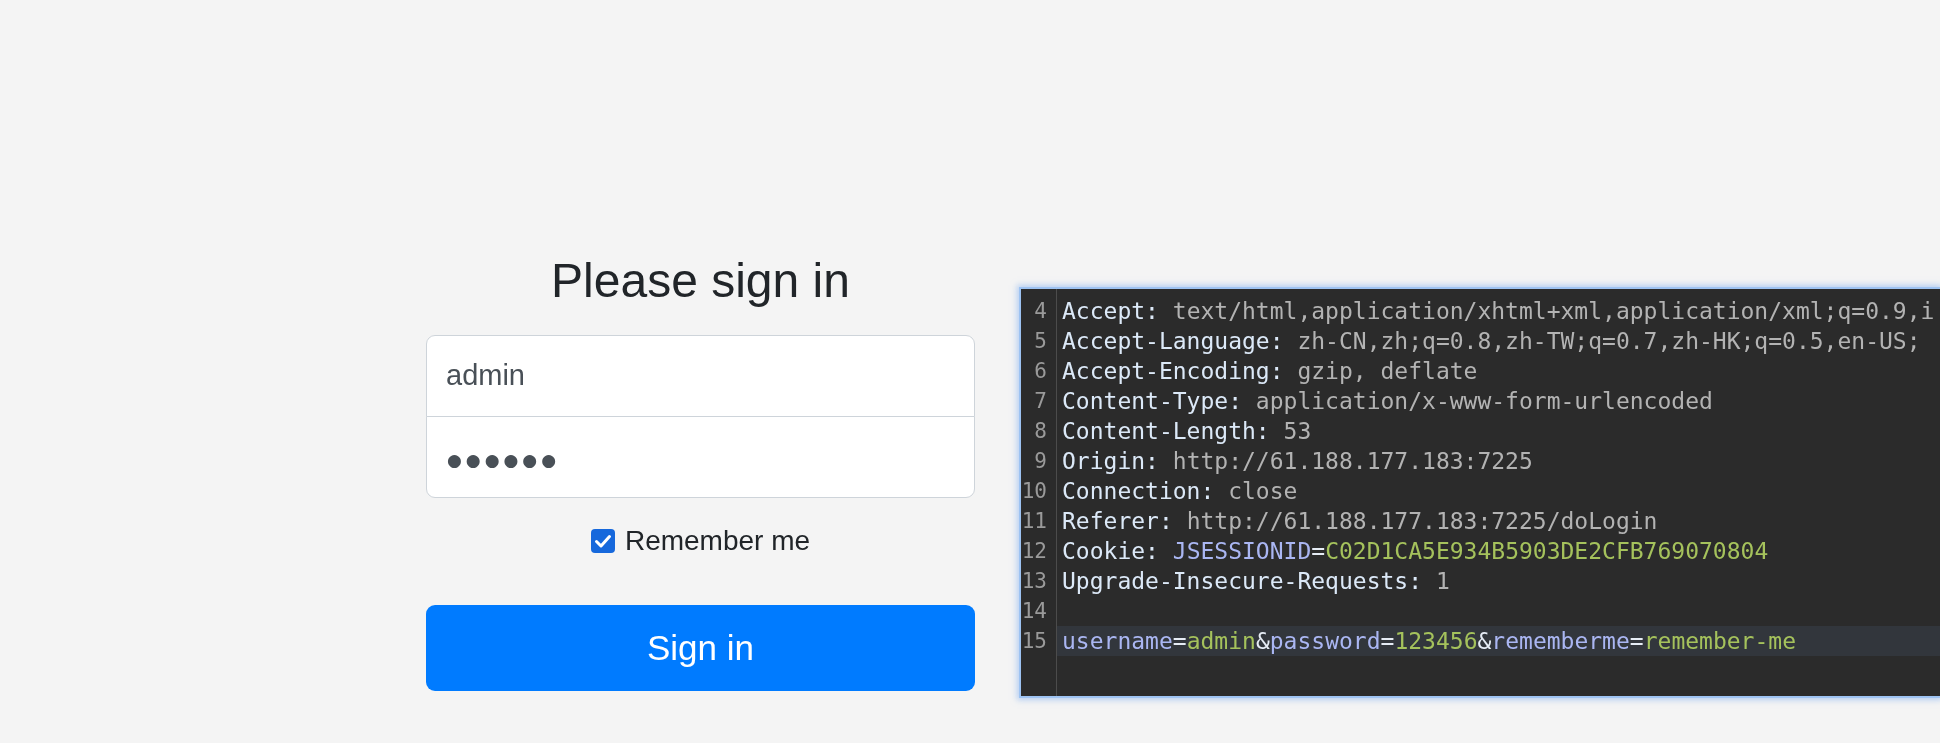 This screenshot has height=743, width=1940. Describe the element at coordinates (1040, 431) in the screenshot. I see `line-number: 8` at that location.